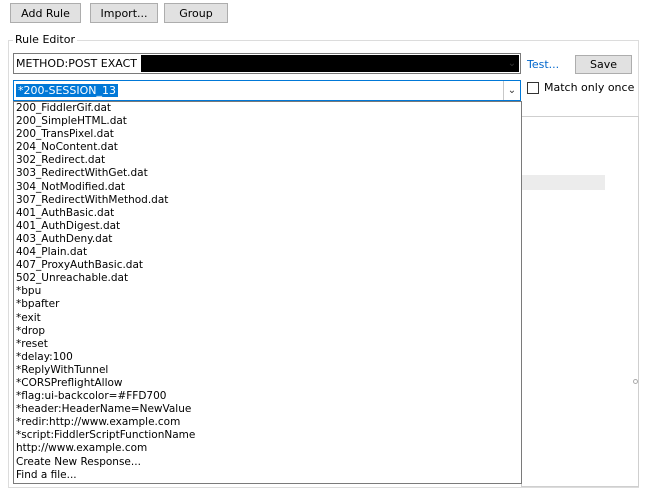 The image size is (652, 488). I want to click on dropdown-item: *exit, so click(267, 318).